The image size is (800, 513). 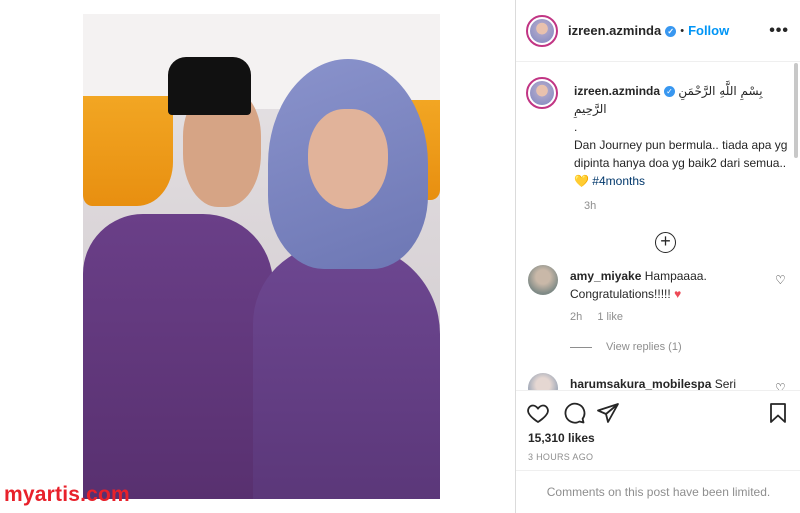 I want to click on comment-time: 2h, so click(x=576, y=317).